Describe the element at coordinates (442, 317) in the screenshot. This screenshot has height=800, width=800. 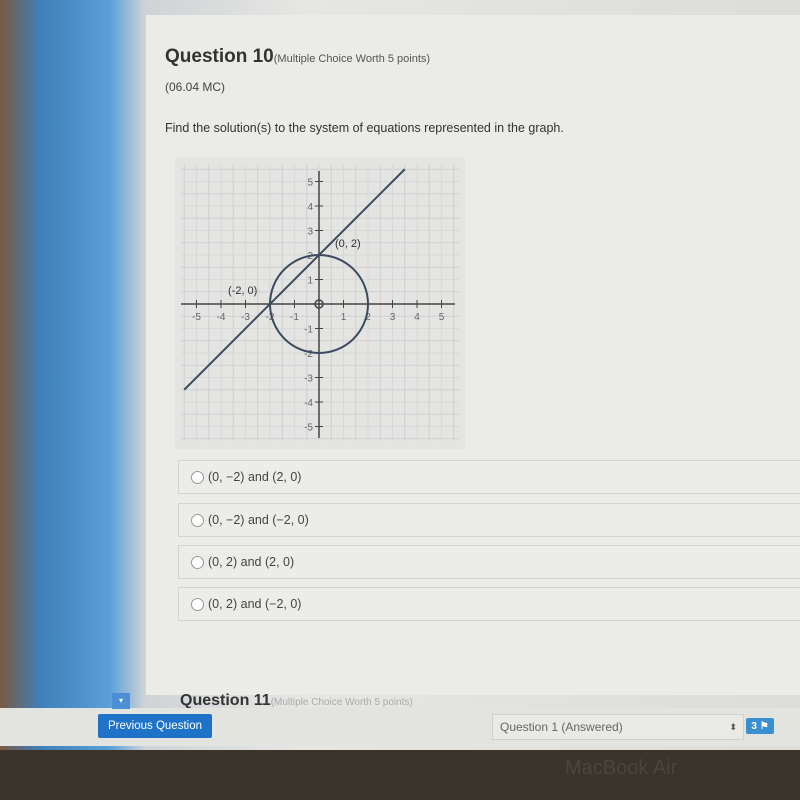
I see `x-tick-label: 5` at that location.